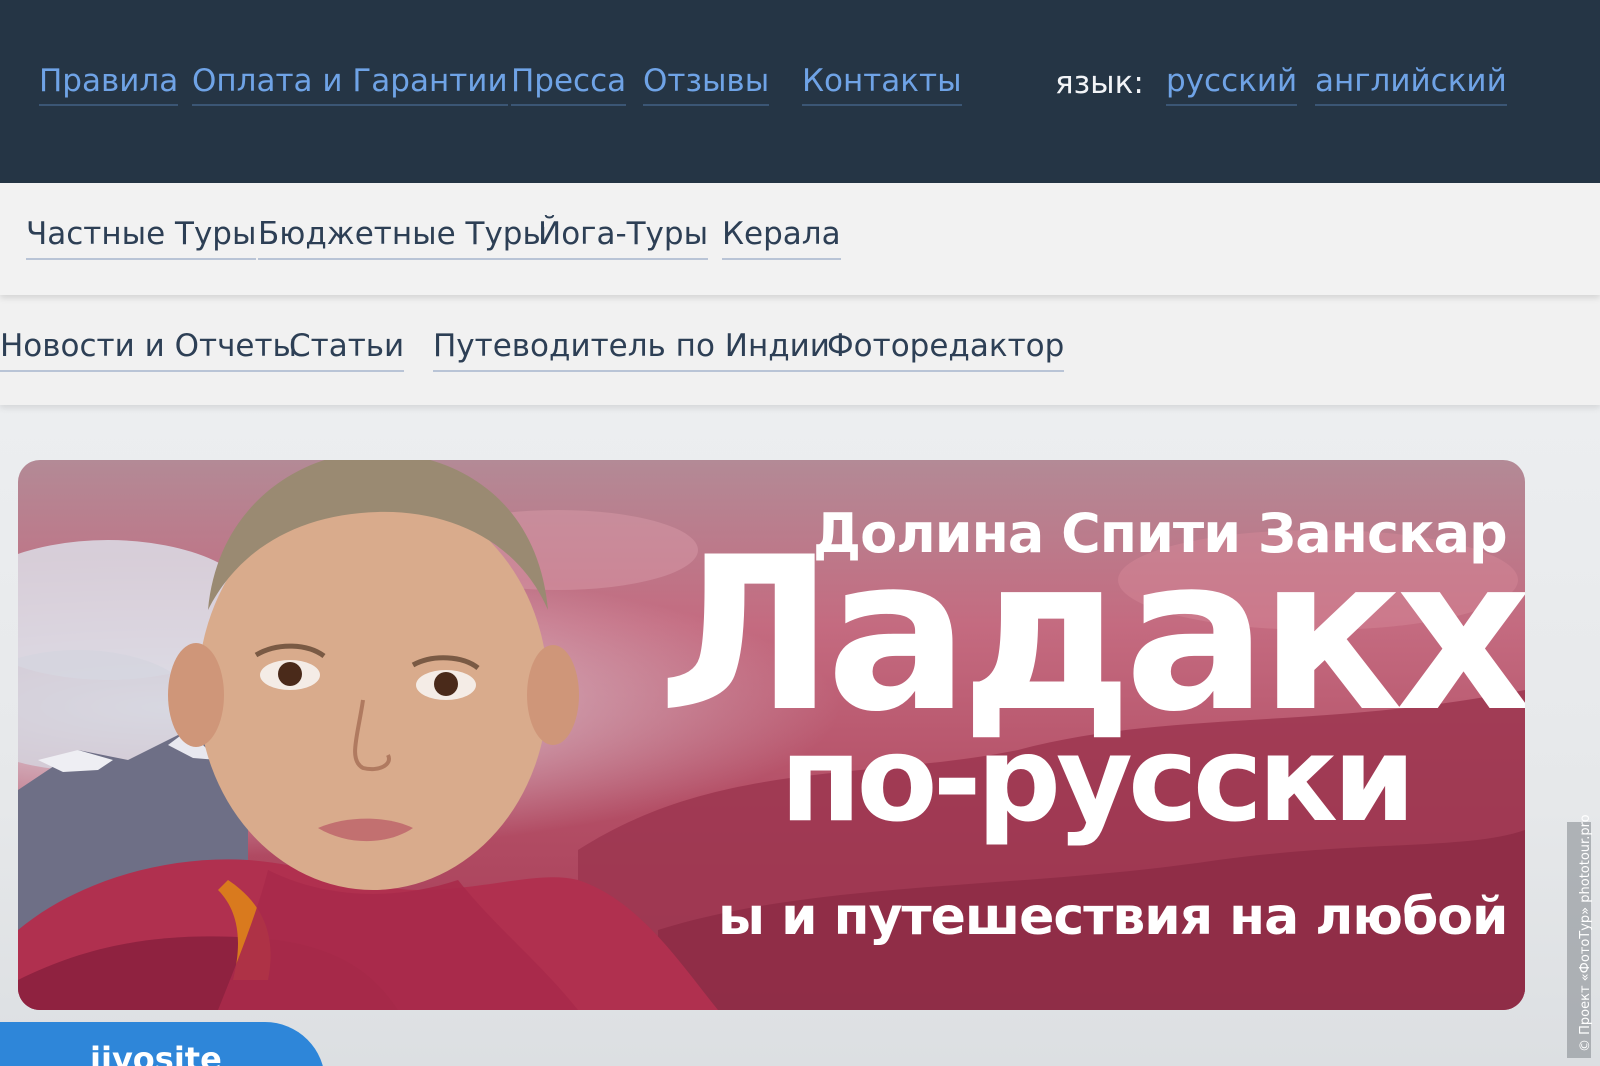  I want to click on nav-link-payment-guarantees: Оплата и Гарантии, so click(350, 84).